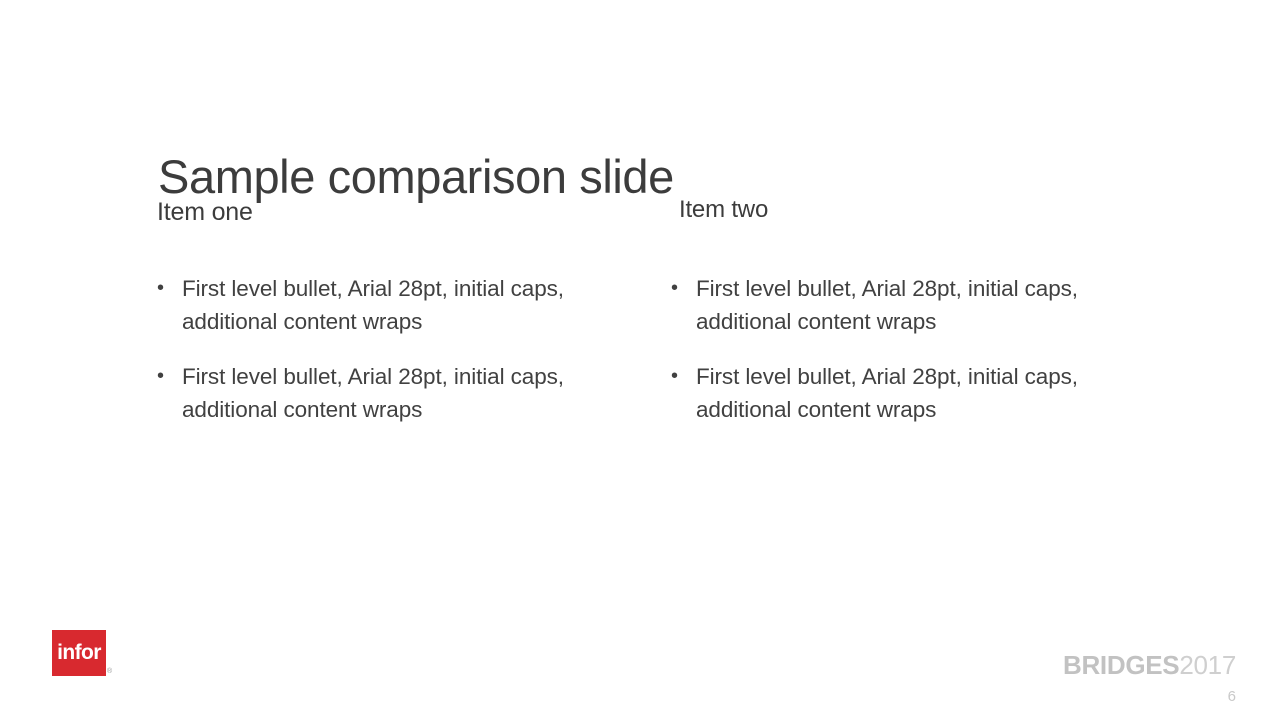 The image size is (1280, 720). Describe the element at coordinates (416, 177) in the screenshot. I see `page-title: Sample comparison slide` at that location.